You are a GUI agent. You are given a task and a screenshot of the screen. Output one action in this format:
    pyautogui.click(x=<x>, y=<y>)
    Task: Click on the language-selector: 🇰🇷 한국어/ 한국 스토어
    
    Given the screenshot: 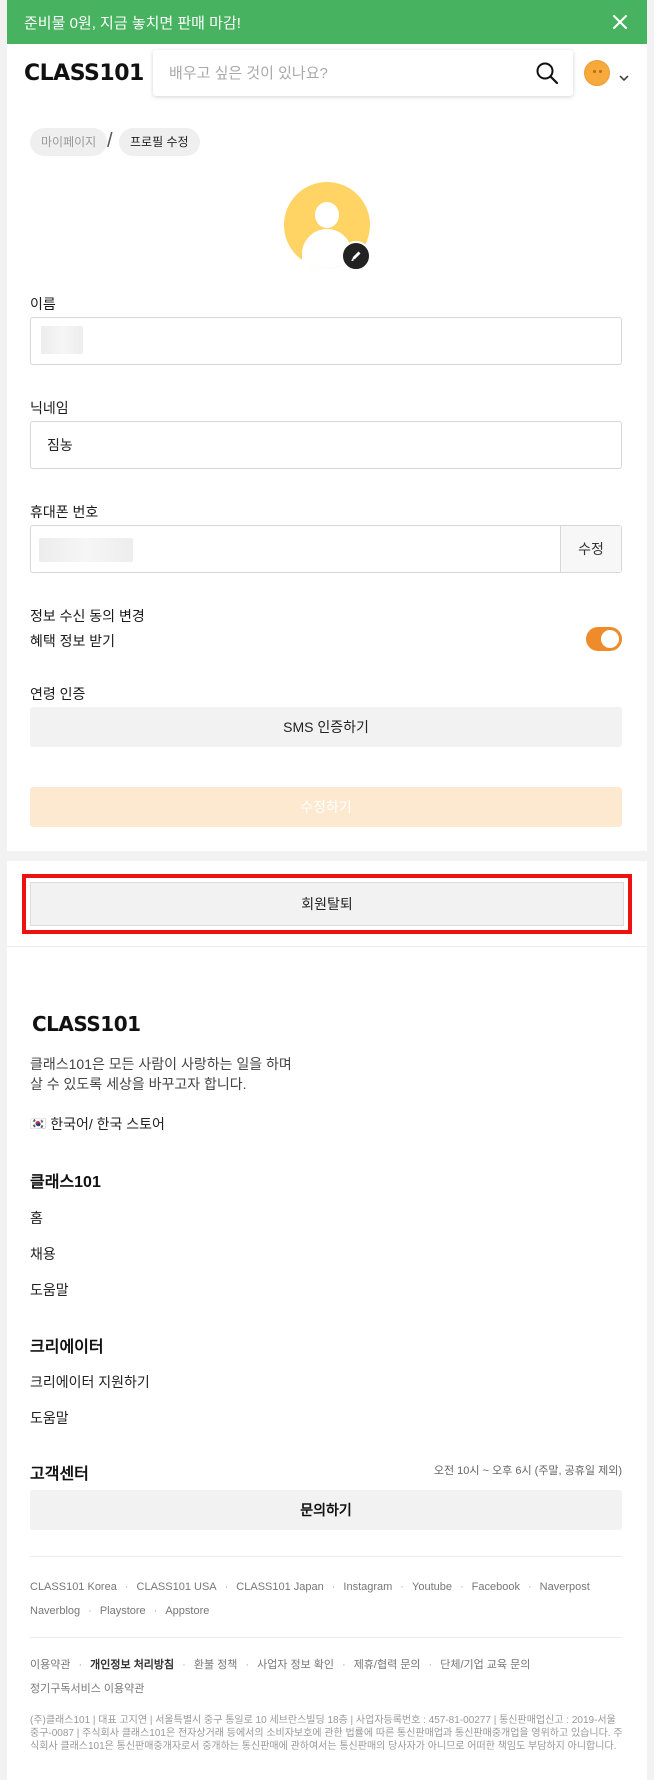 What is the action you would take?
    pyautogui.click(x=97, y=1124)
    